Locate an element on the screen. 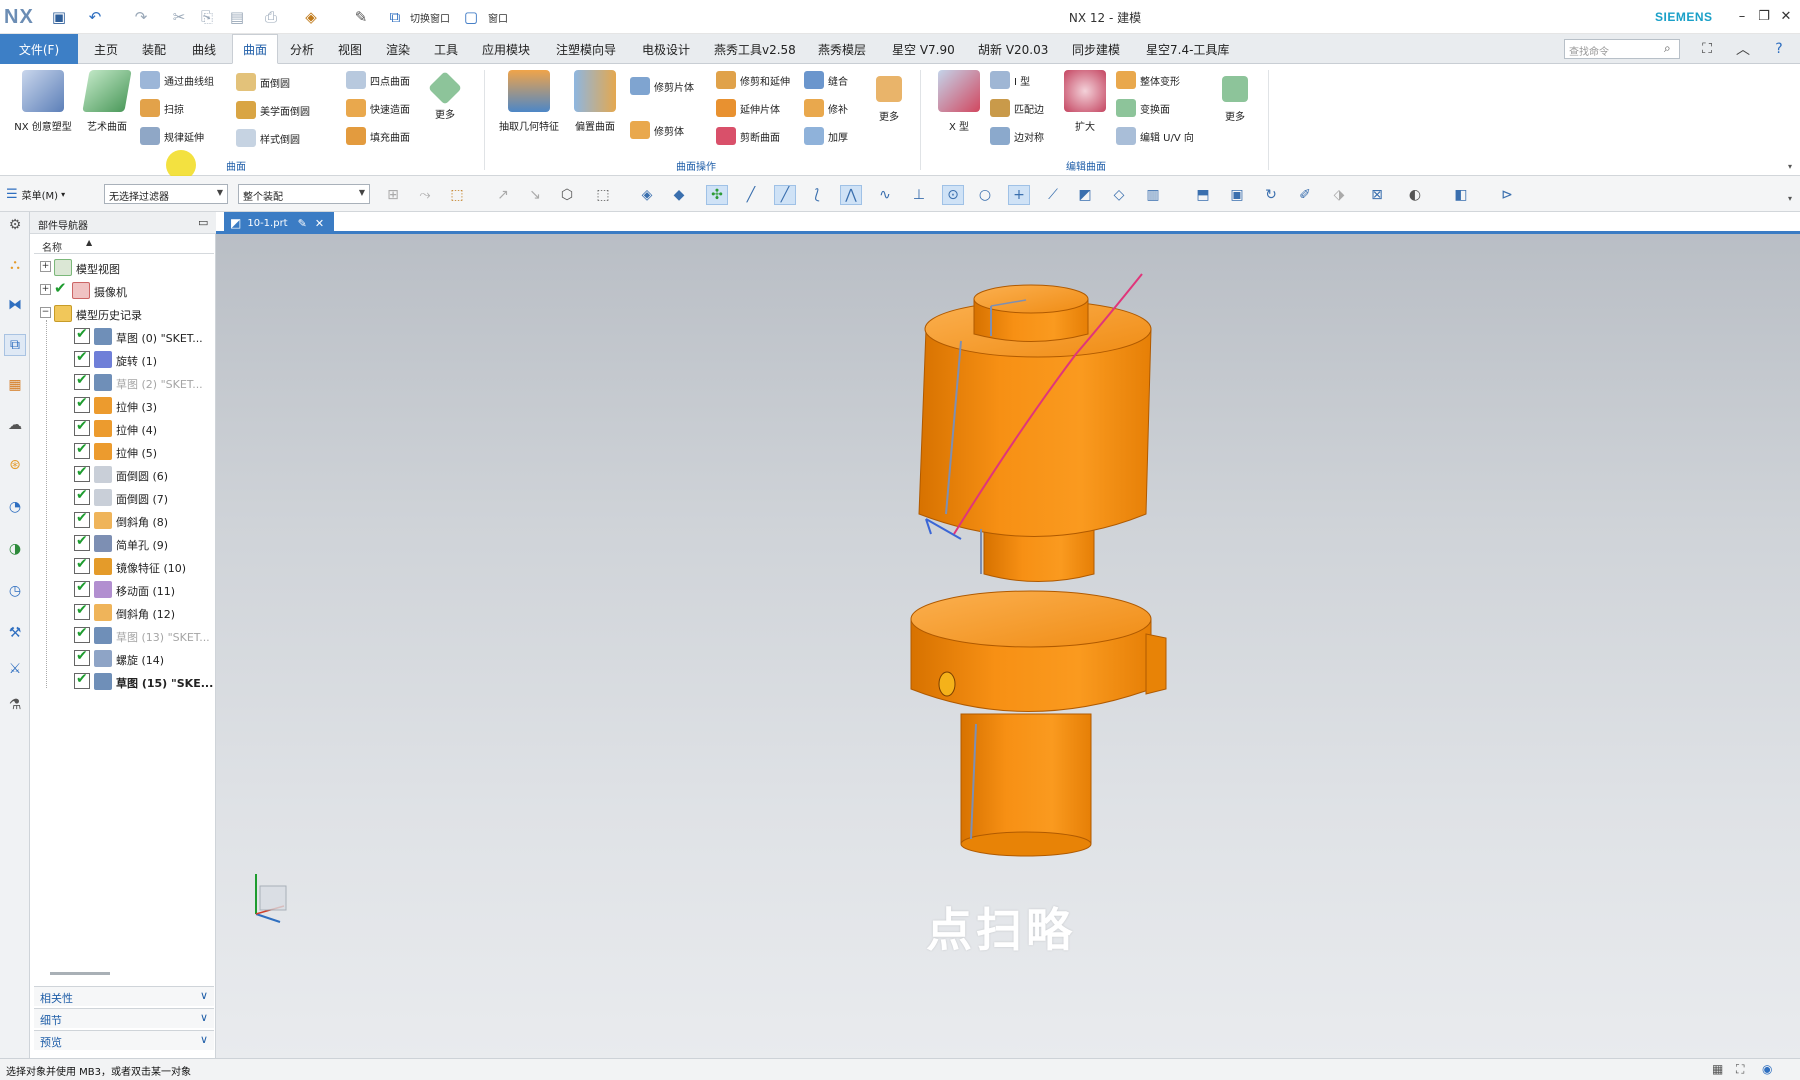 The height and width of the screenshot is (1080, 1800). offset-surface-button: 偏置曲面 is located at coordinates (595, 101).